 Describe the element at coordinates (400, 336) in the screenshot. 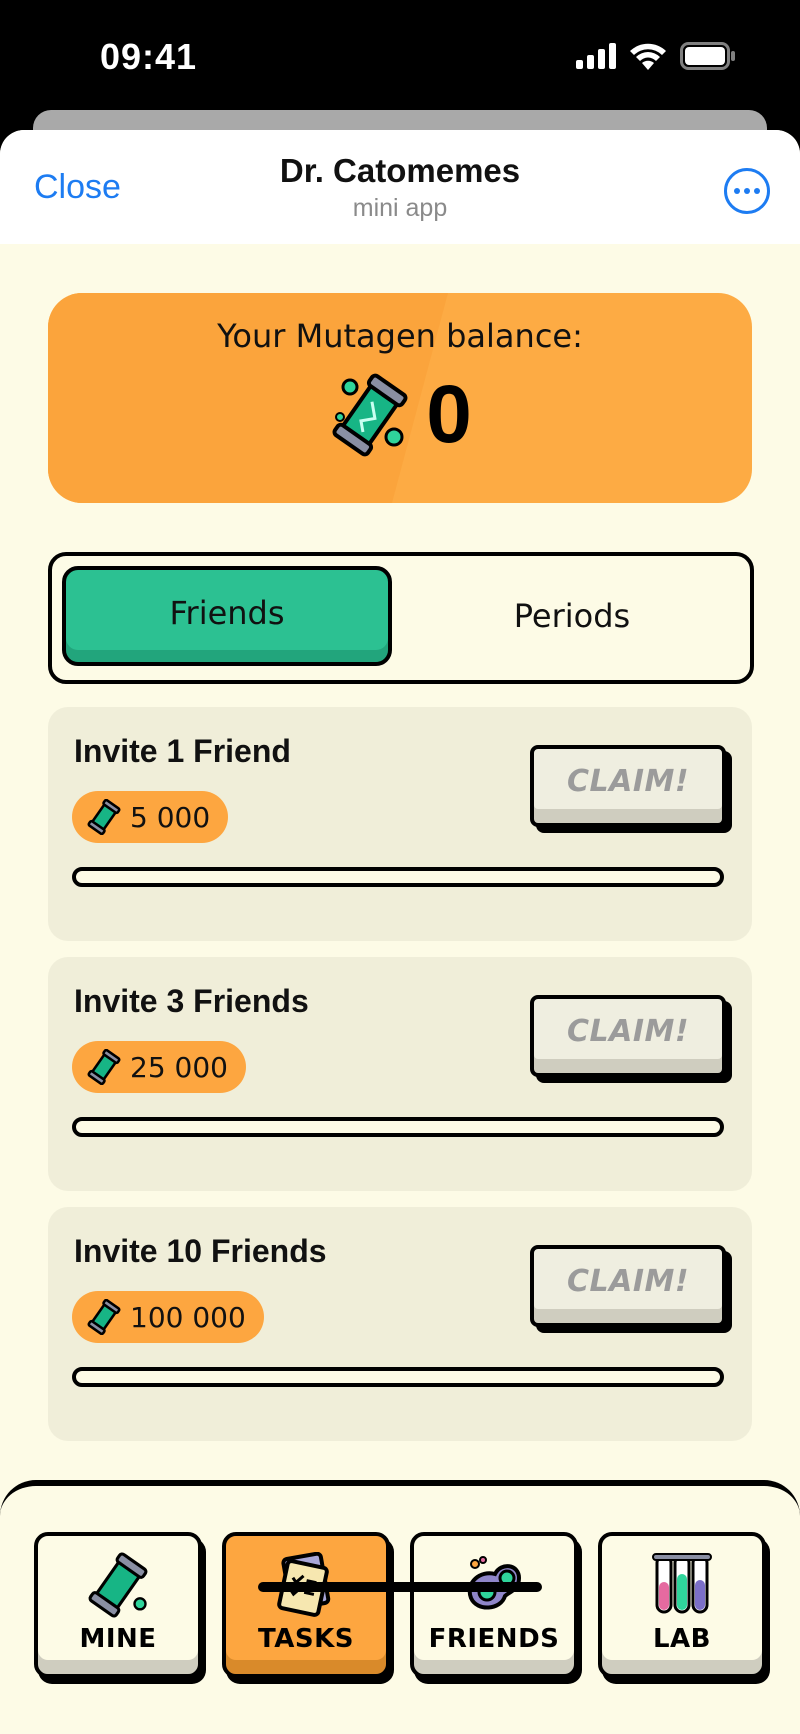

I see `balance-label: Your Mutagen balance:` at that location.